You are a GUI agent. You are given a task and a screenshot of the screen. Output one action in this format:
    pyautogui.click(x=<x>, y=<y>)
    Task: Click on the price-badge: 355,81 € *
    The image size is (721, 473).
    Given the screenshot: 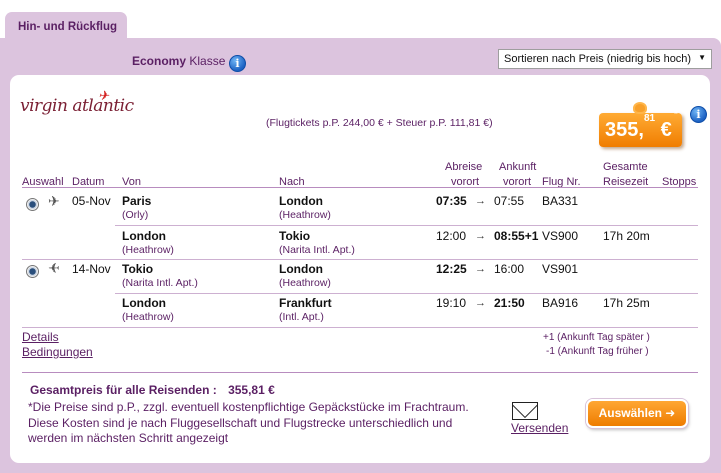 What is the action you would take?
    pyautogui.click(x=640, y=124)
    